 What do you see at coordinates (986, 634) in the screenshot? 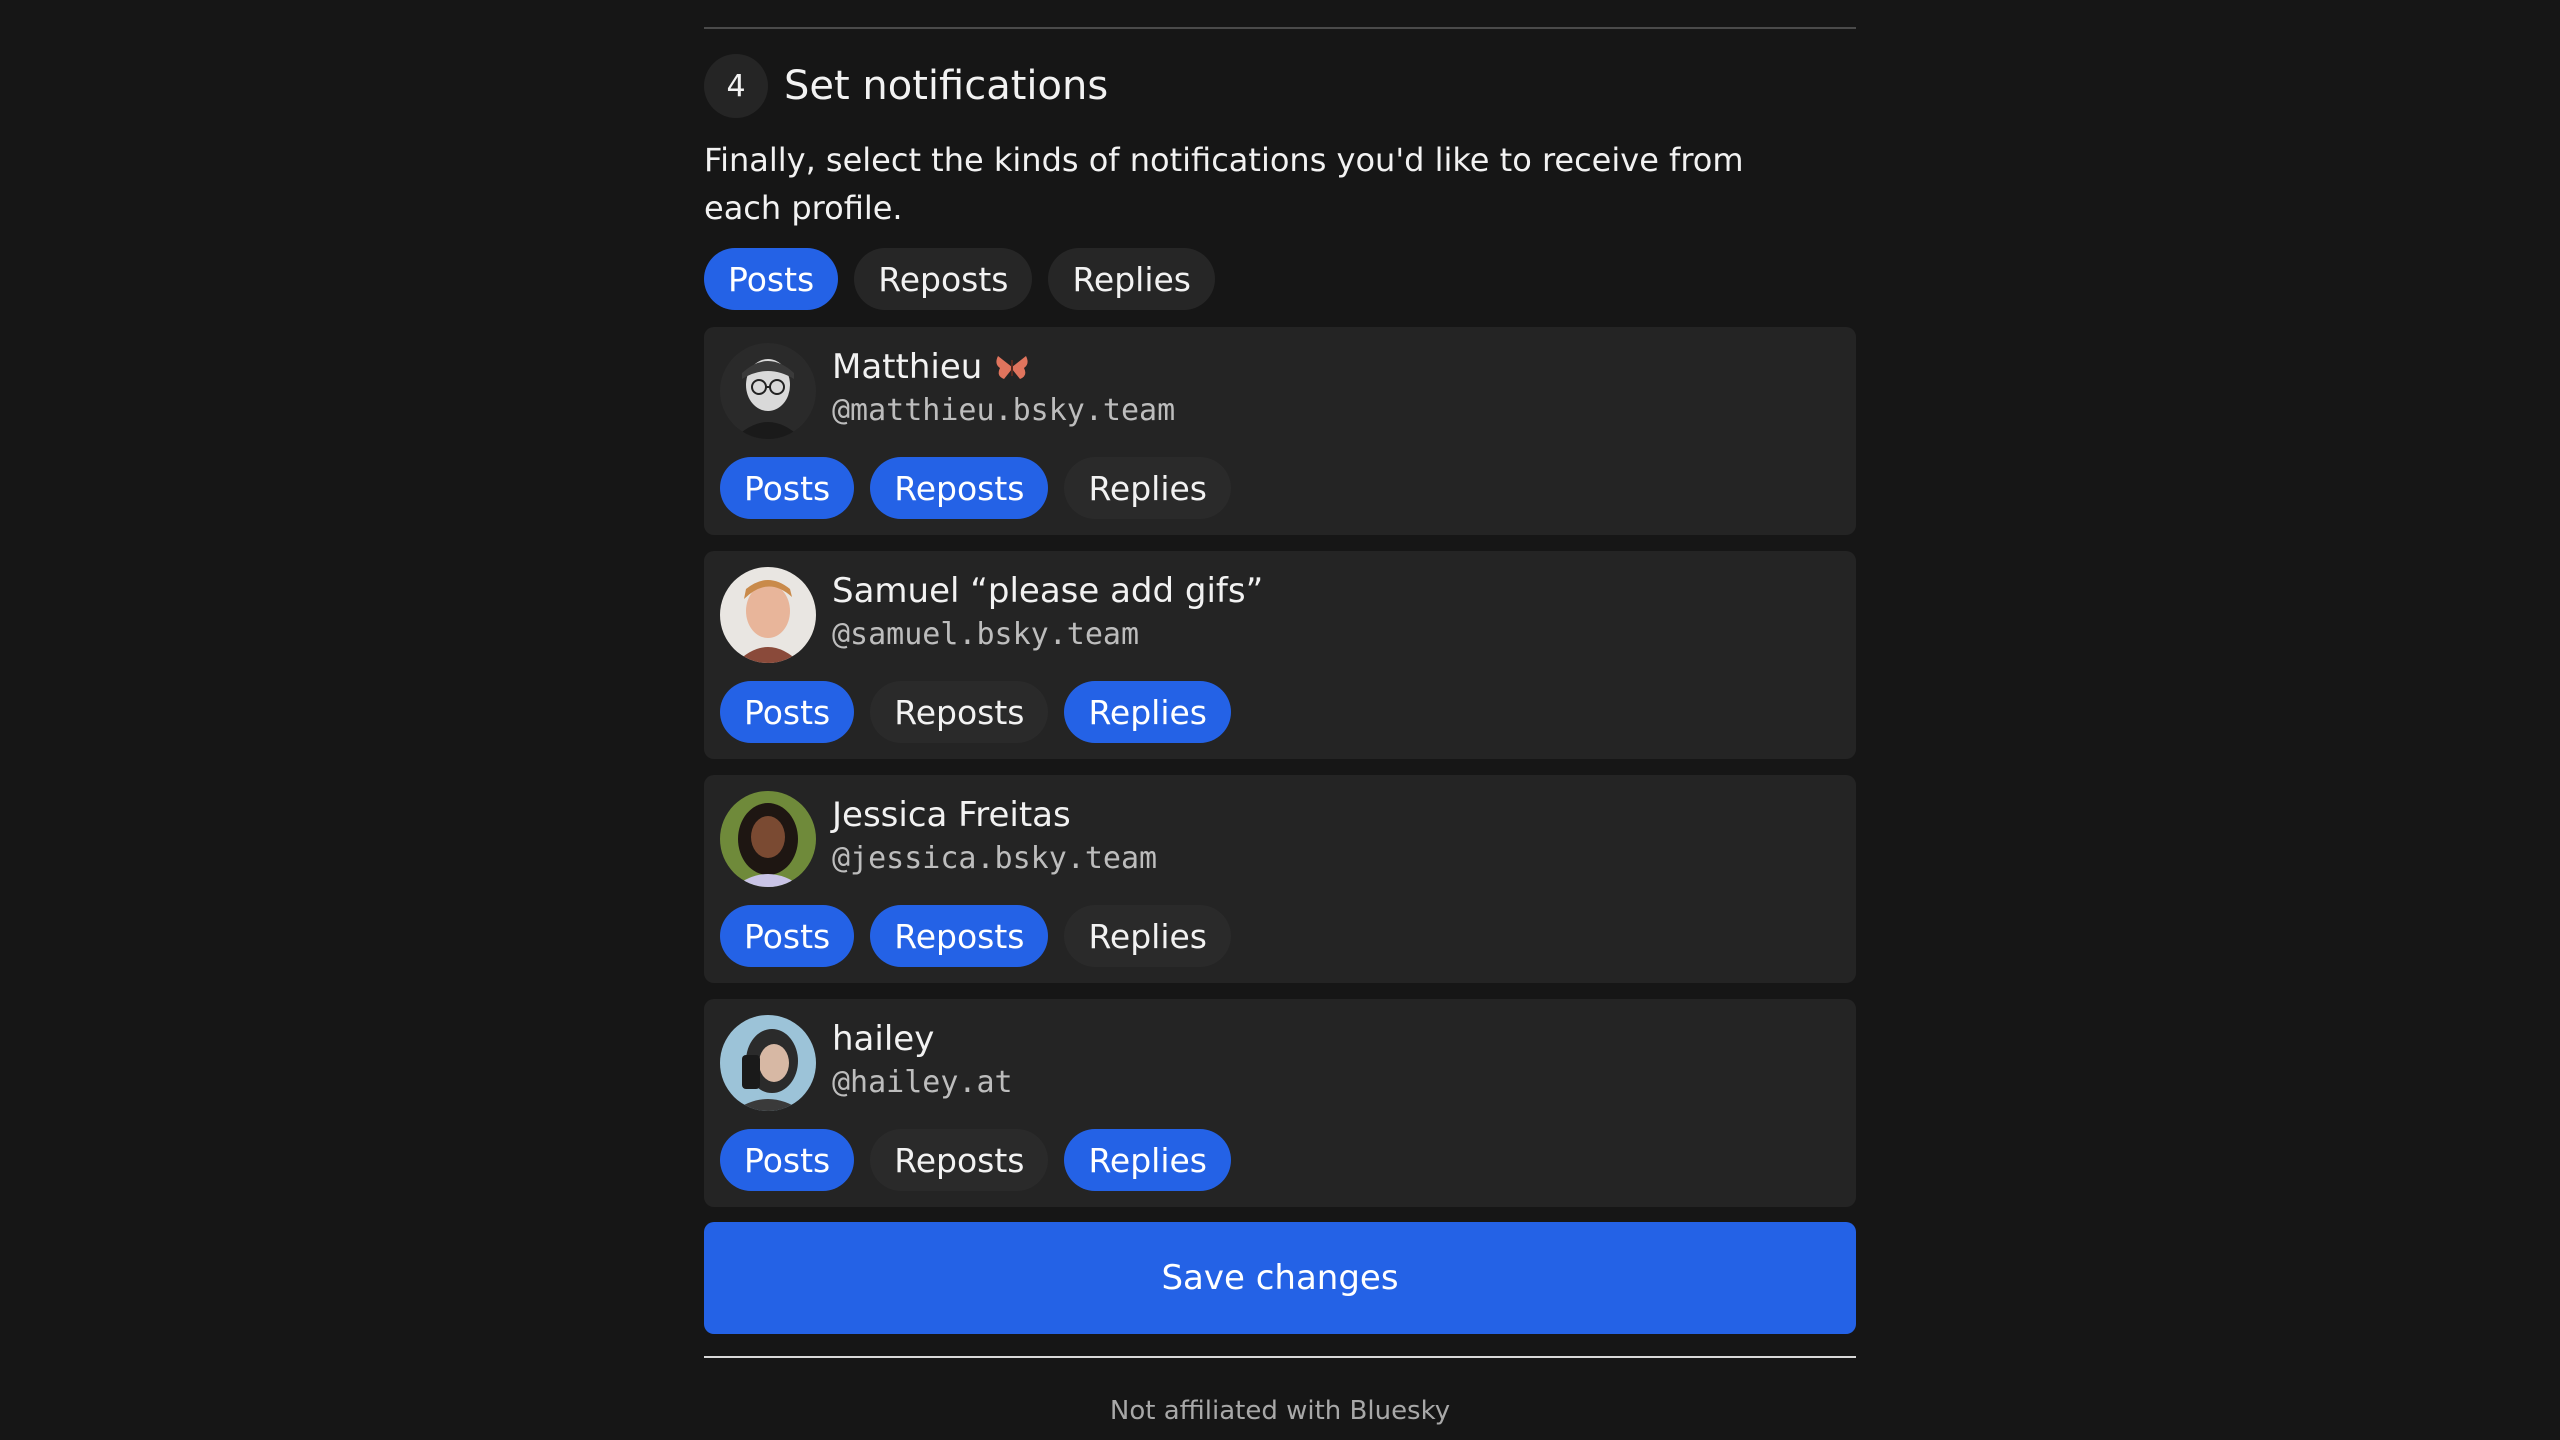
I see `profile-handle: @samuel.bsky.team` at bounding box center [986, 634].